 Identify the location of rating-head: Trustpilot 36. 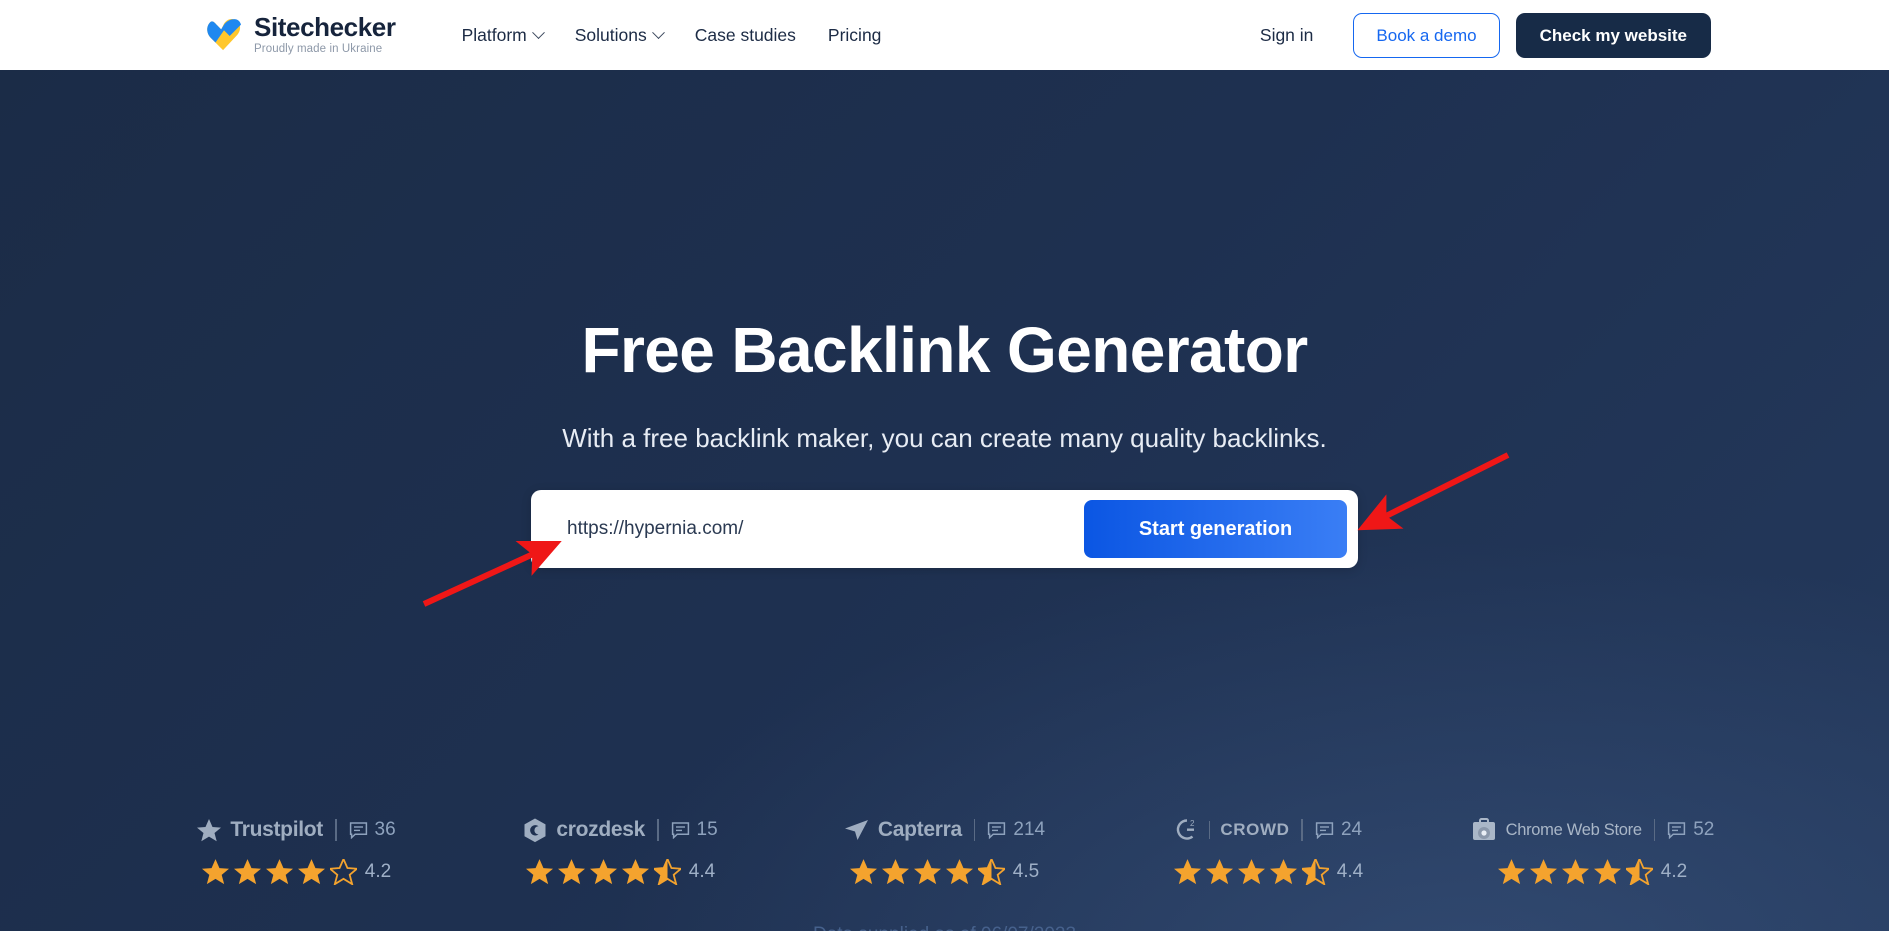
(296, 830).